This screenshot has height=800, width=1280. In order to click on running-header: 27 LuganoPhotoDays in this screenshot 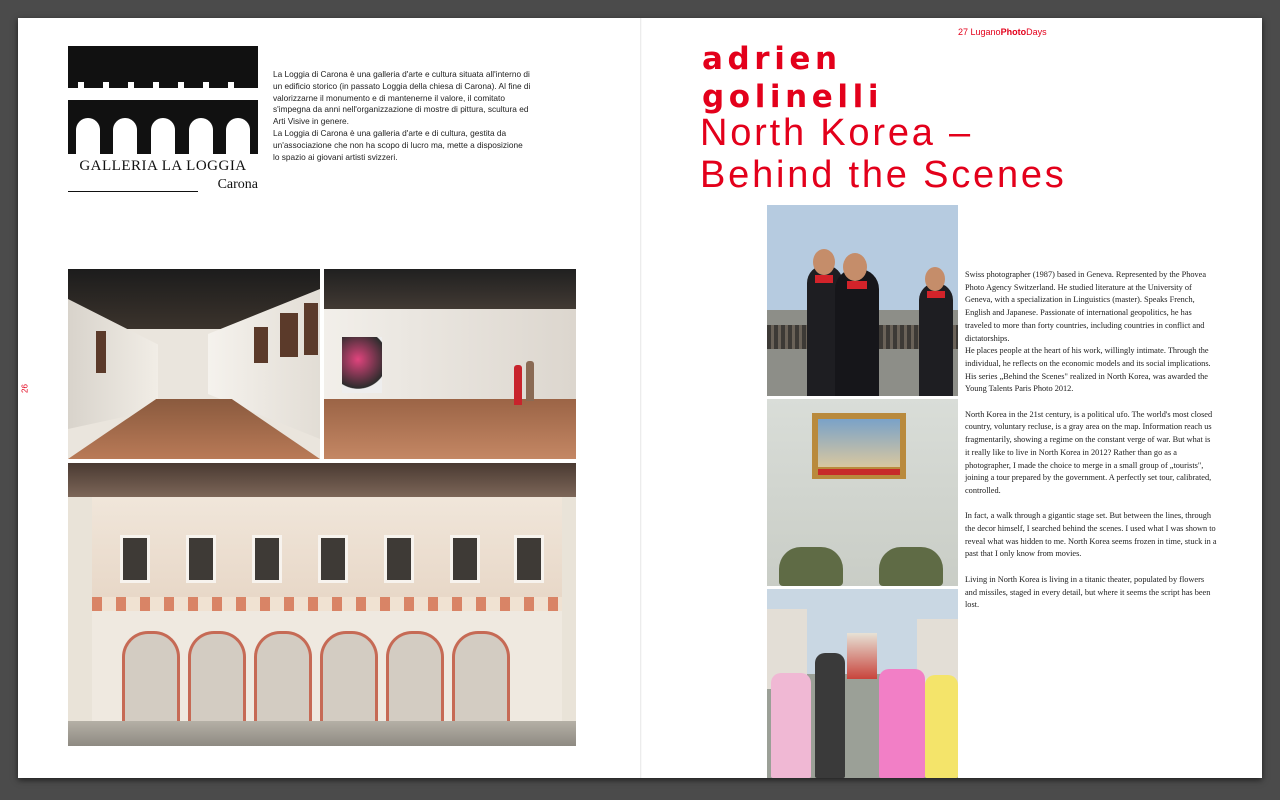, I will do `click(1002, 32)`.